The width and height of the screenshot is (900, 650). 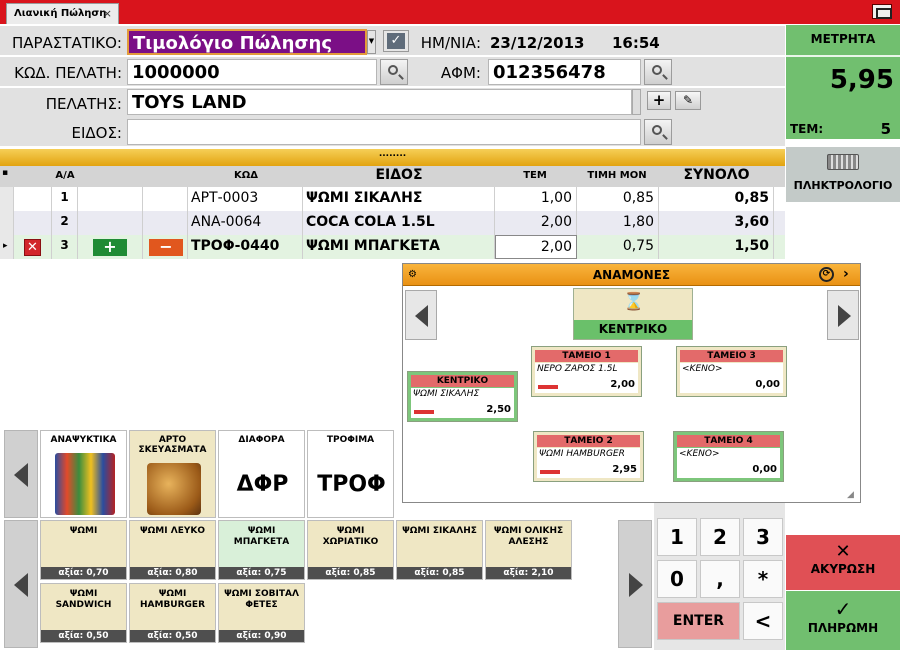 What do you see at coordinates (720, 579) in the screenshot?
I see `key-comma: ,` at bounding box center [720, 579].